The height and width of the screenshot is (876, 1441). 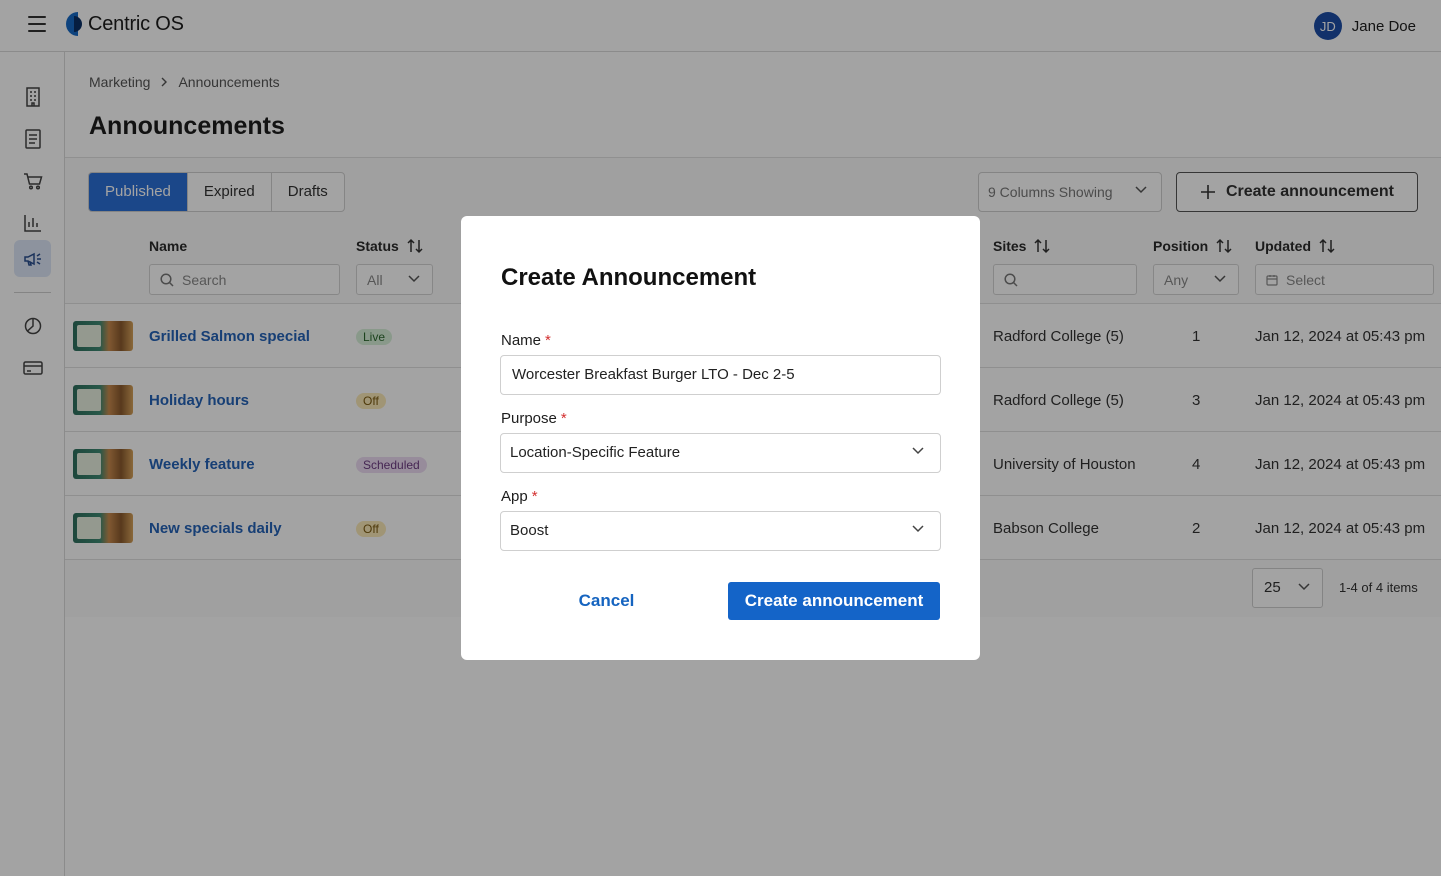 I want to click on name-input: Worcester Breakfast Burger LTO - Dec 2-5, so click(x=720, y=375).